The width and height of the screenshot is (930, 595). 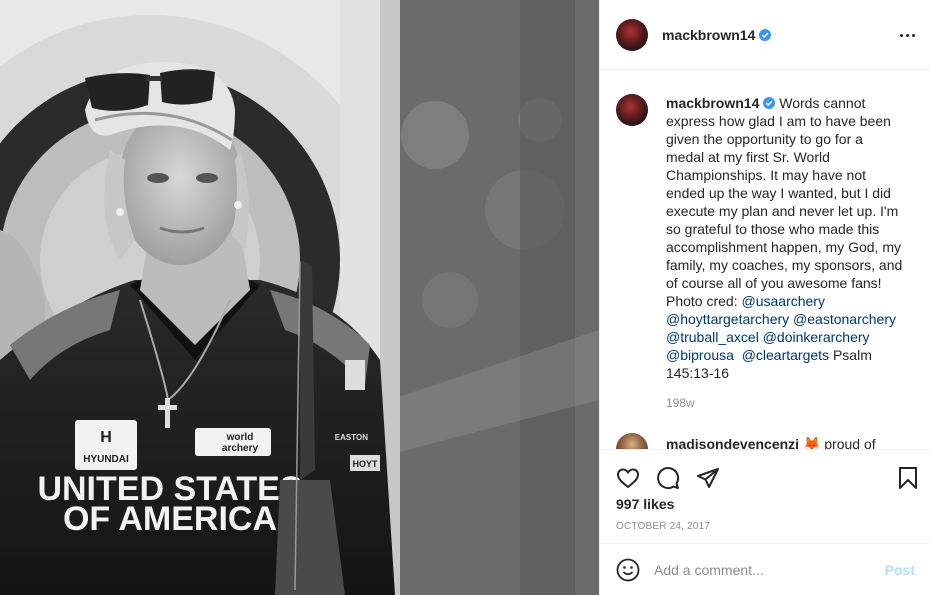 What do you see at coordinates (708, 478) in the screenshot?
I see `share-paper-plane-icon` at bounding box center [708, 478].